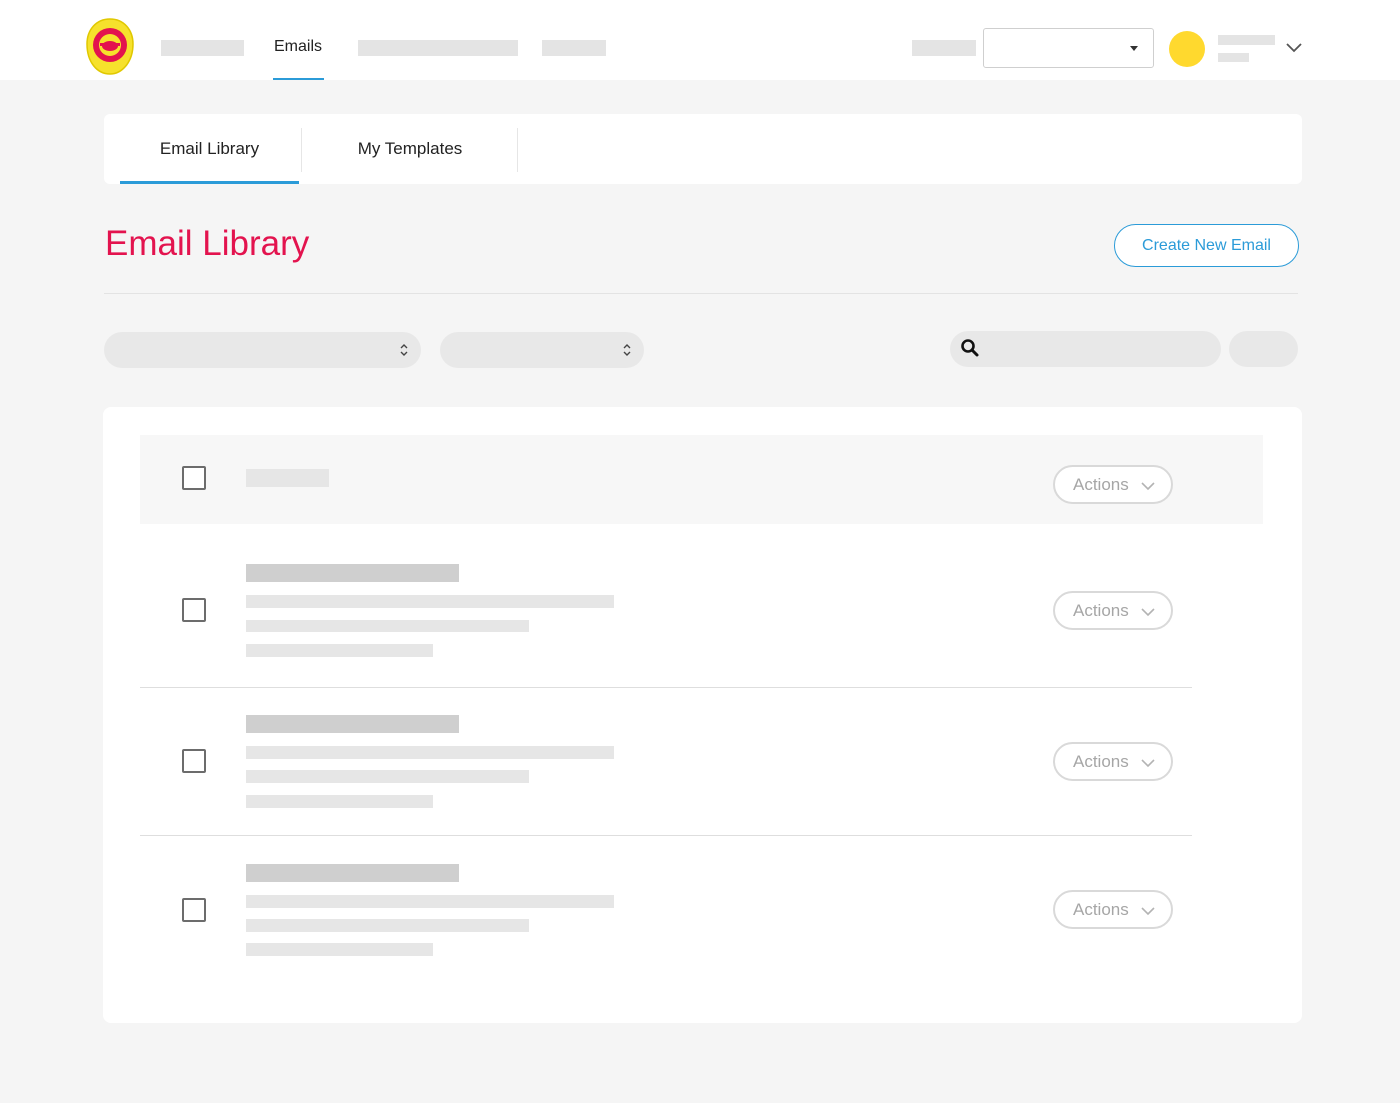 This screenshot has height=1103, width=1400. What do you see at coordinates (1233, 57) in the screenshot?
I see `user-role-placeholder` at bounding box center [1233, 57].